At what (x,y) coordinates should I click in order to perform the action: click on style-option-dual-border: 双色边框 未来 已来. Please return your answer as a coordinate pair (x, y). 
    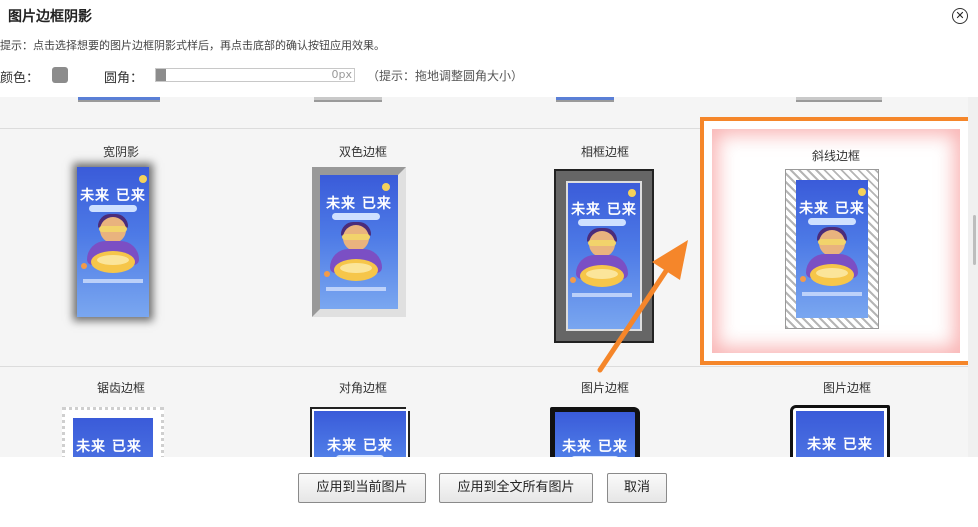
    Looking at the image, I should click on (363, 251).